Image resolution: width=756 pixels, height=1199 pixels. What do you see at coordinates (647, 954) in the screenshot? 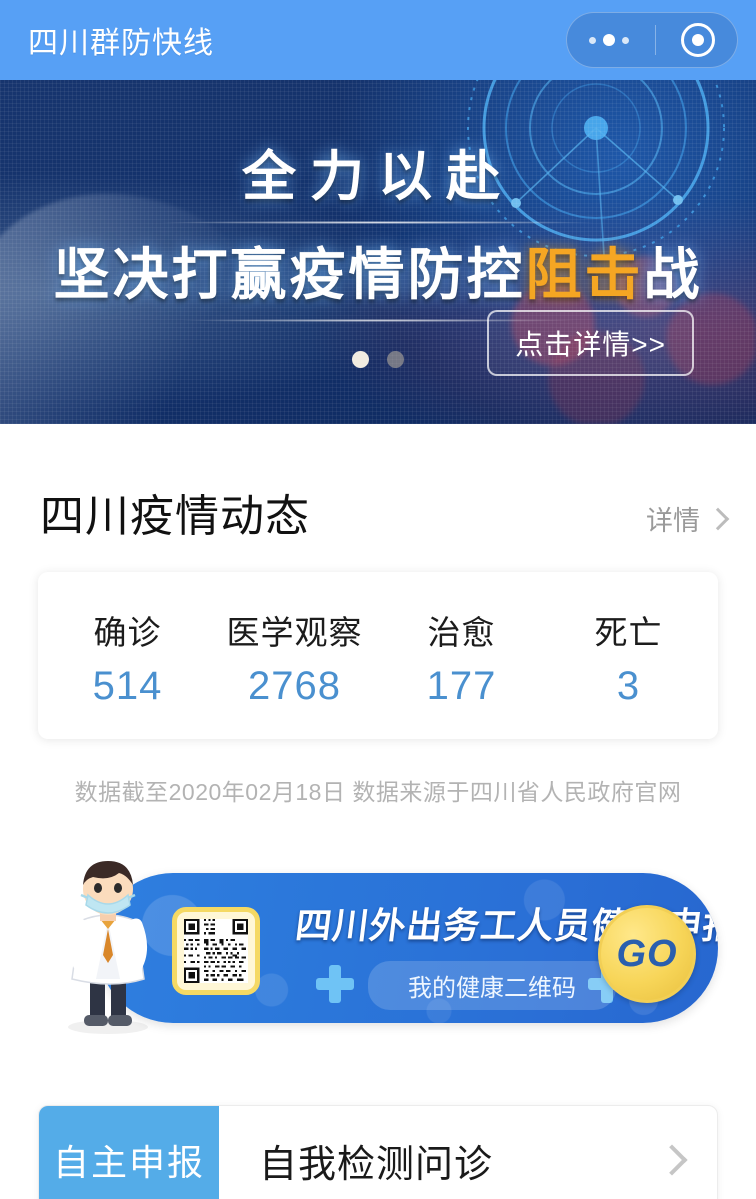
I see `go-button: GO` at bounding box center [647, 954].